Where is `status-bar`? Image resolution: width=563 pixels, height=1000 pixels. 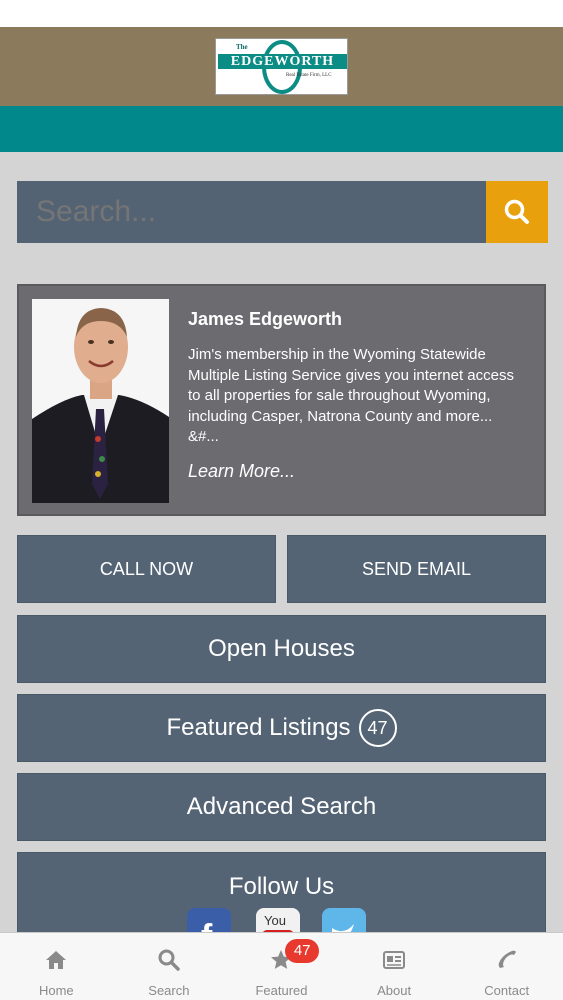
status-bar is located at coordinates (281, 13).